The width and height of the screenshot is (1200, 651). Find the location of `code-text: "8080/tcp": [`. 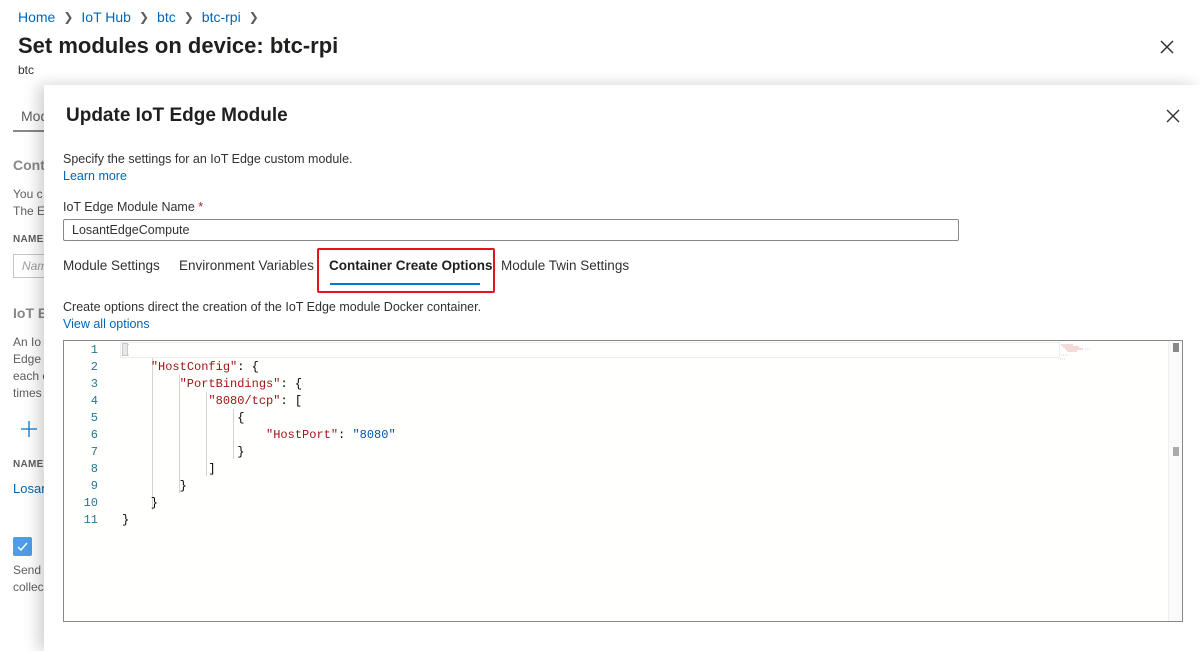

code-text: "8080/tcp": [ is located at coordinates (212, 401).